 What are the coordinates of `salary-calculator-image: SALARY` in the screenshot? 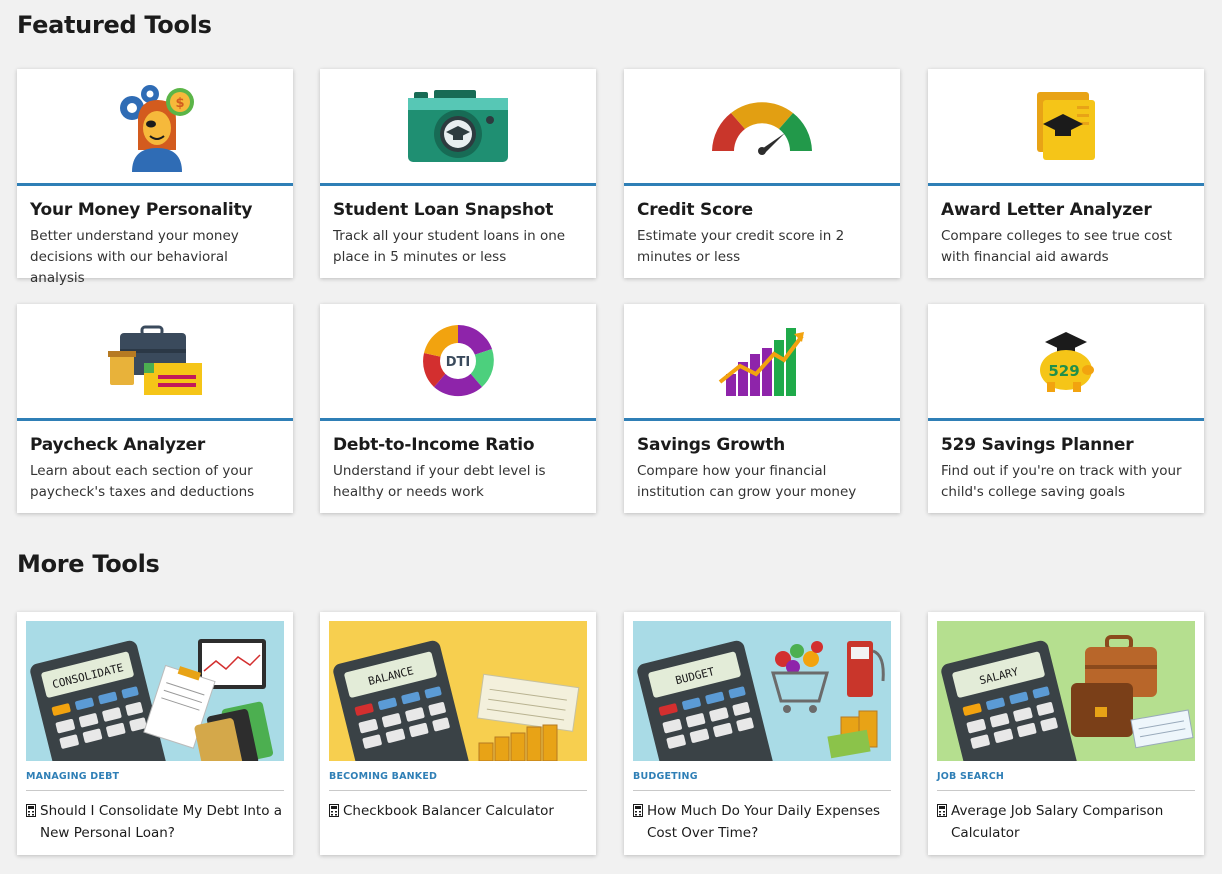 It's located at (1066, 691).